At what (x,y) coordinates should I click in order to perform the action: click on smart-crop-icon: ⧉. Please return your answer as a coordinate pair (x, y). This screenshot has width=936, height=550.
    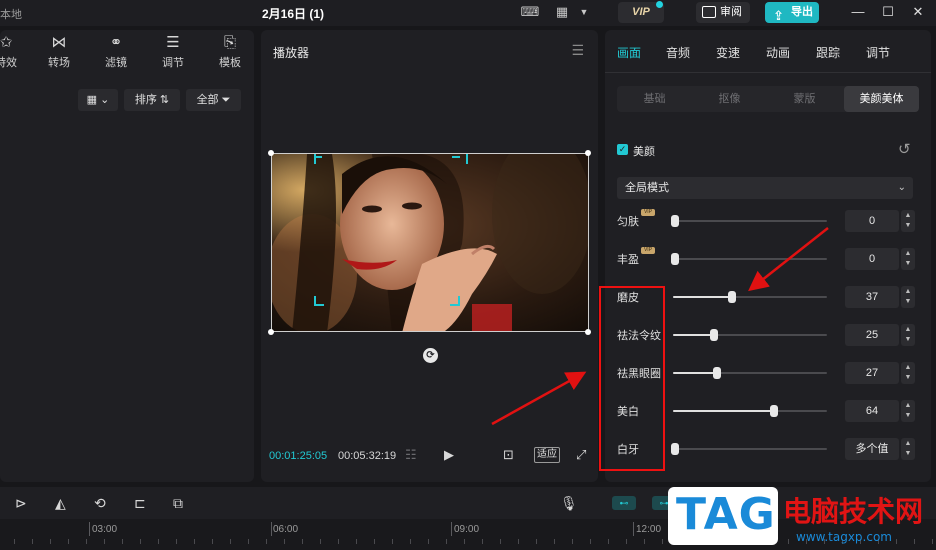
    Looking at the image, I should click on (178, 503).